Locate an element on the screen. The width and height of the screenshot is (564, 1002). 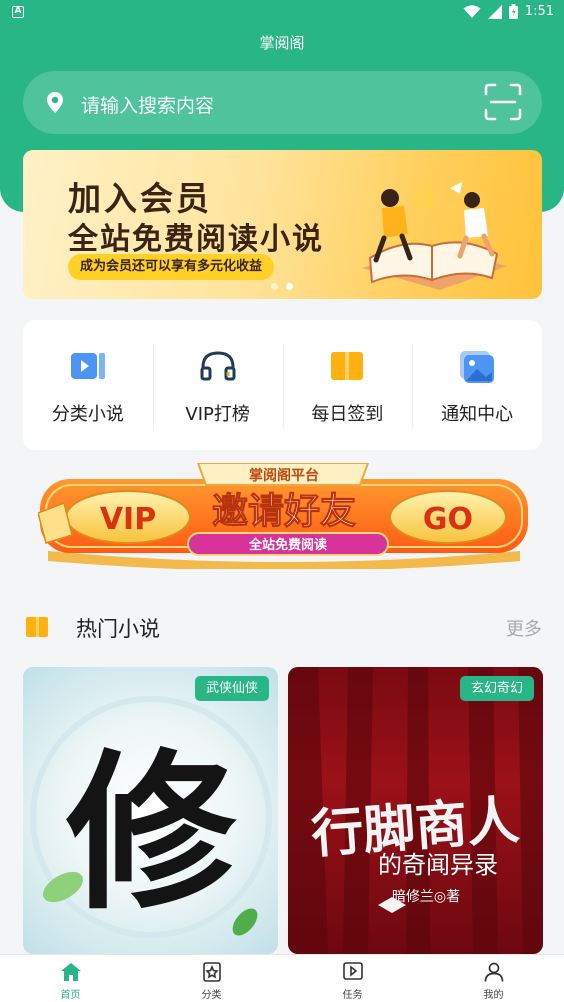
book-card: 玄幻奇幻 行脚商人 的奇闻异录 暗修兰◎著 is located at coordinates (415, 810).